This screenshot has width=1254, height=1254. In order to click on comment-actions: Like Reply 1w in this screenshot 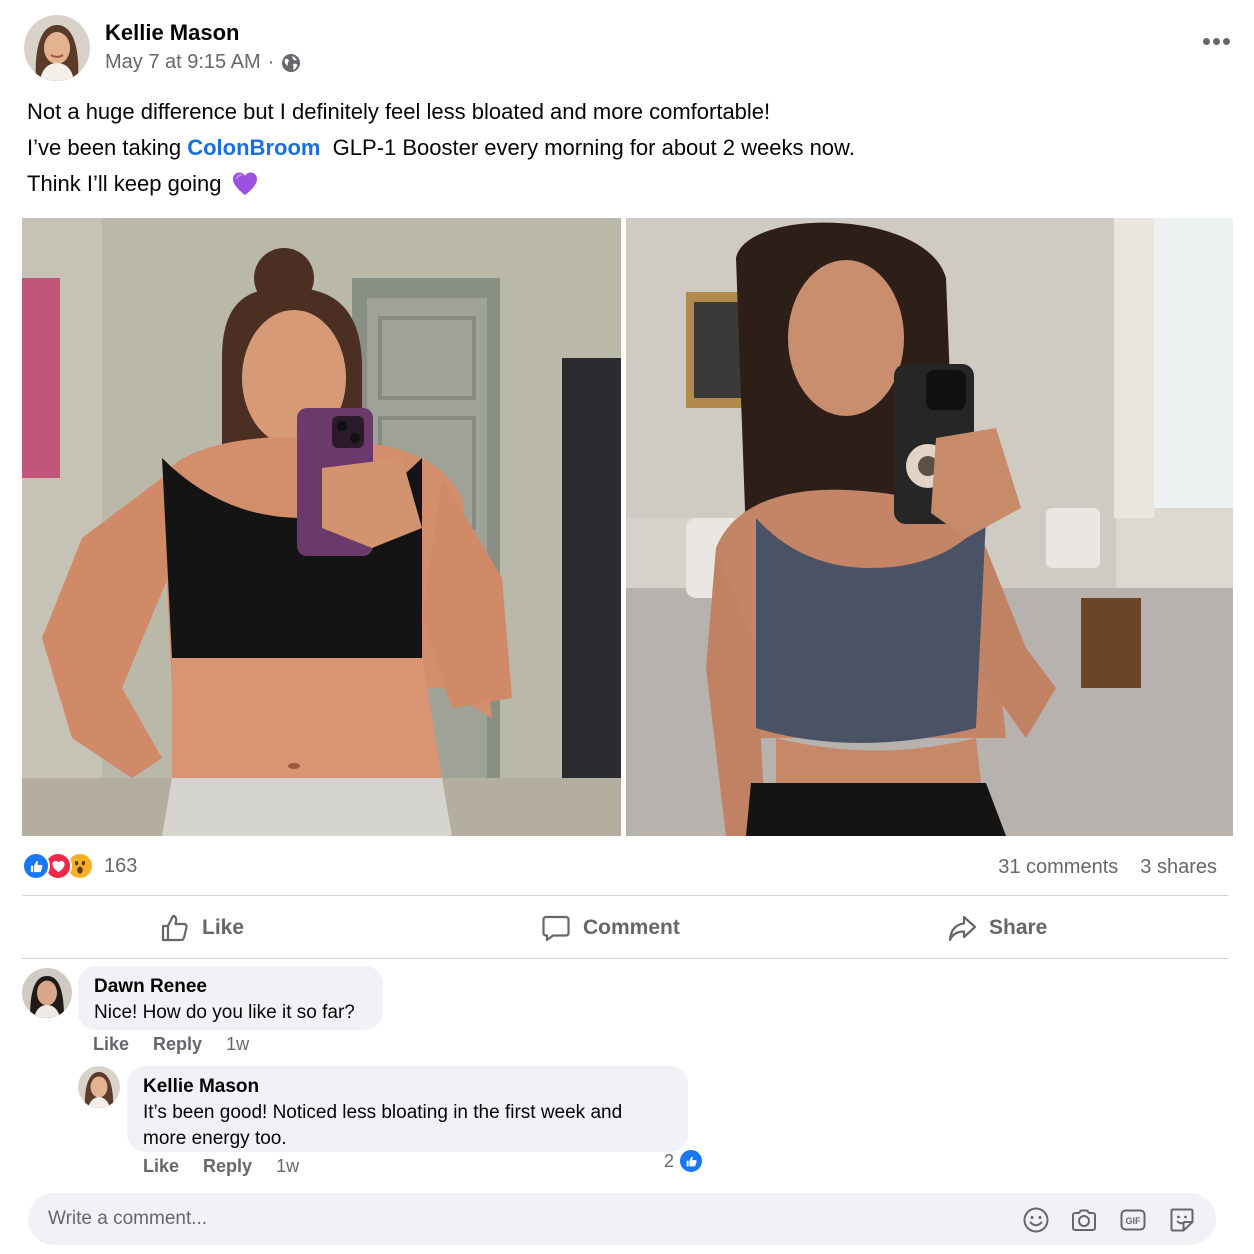, I will do `click(171, 1044)`.